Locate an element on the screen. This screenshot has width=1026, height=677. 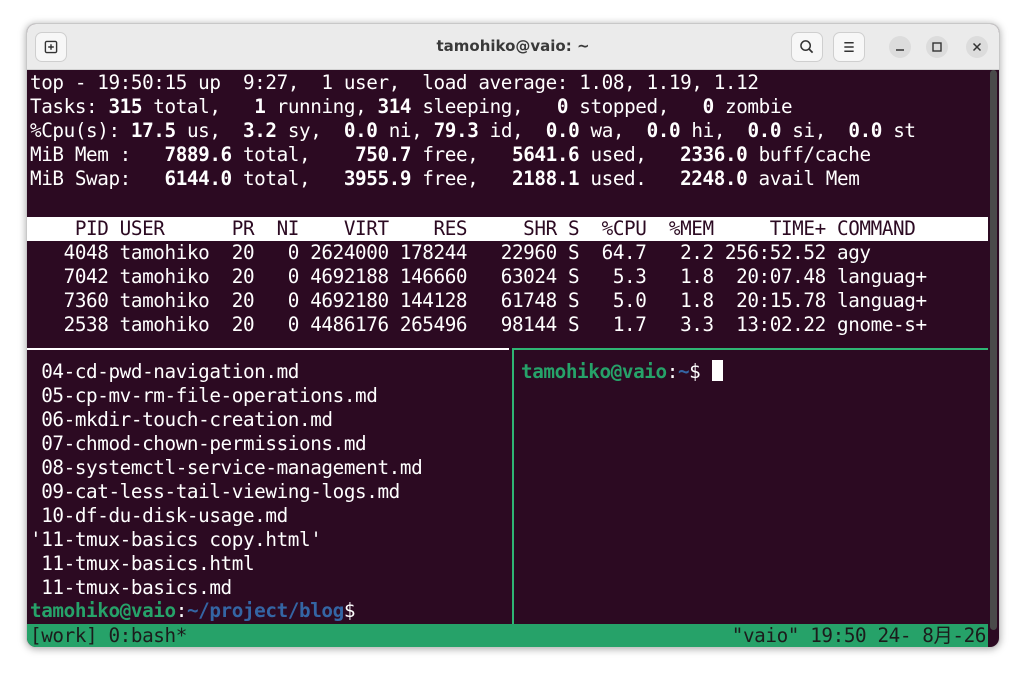
close-button is located at coordinates (977, 47).